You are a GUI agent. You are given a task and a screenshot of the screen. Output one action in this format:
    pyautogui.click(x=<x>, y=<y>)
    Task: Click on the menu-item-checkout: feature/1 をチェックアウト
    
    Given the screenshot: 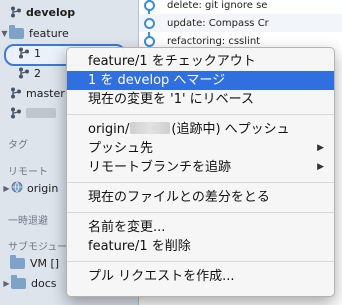 What is the action you would take?
    pyautogui.click(x=200, y=61)
    